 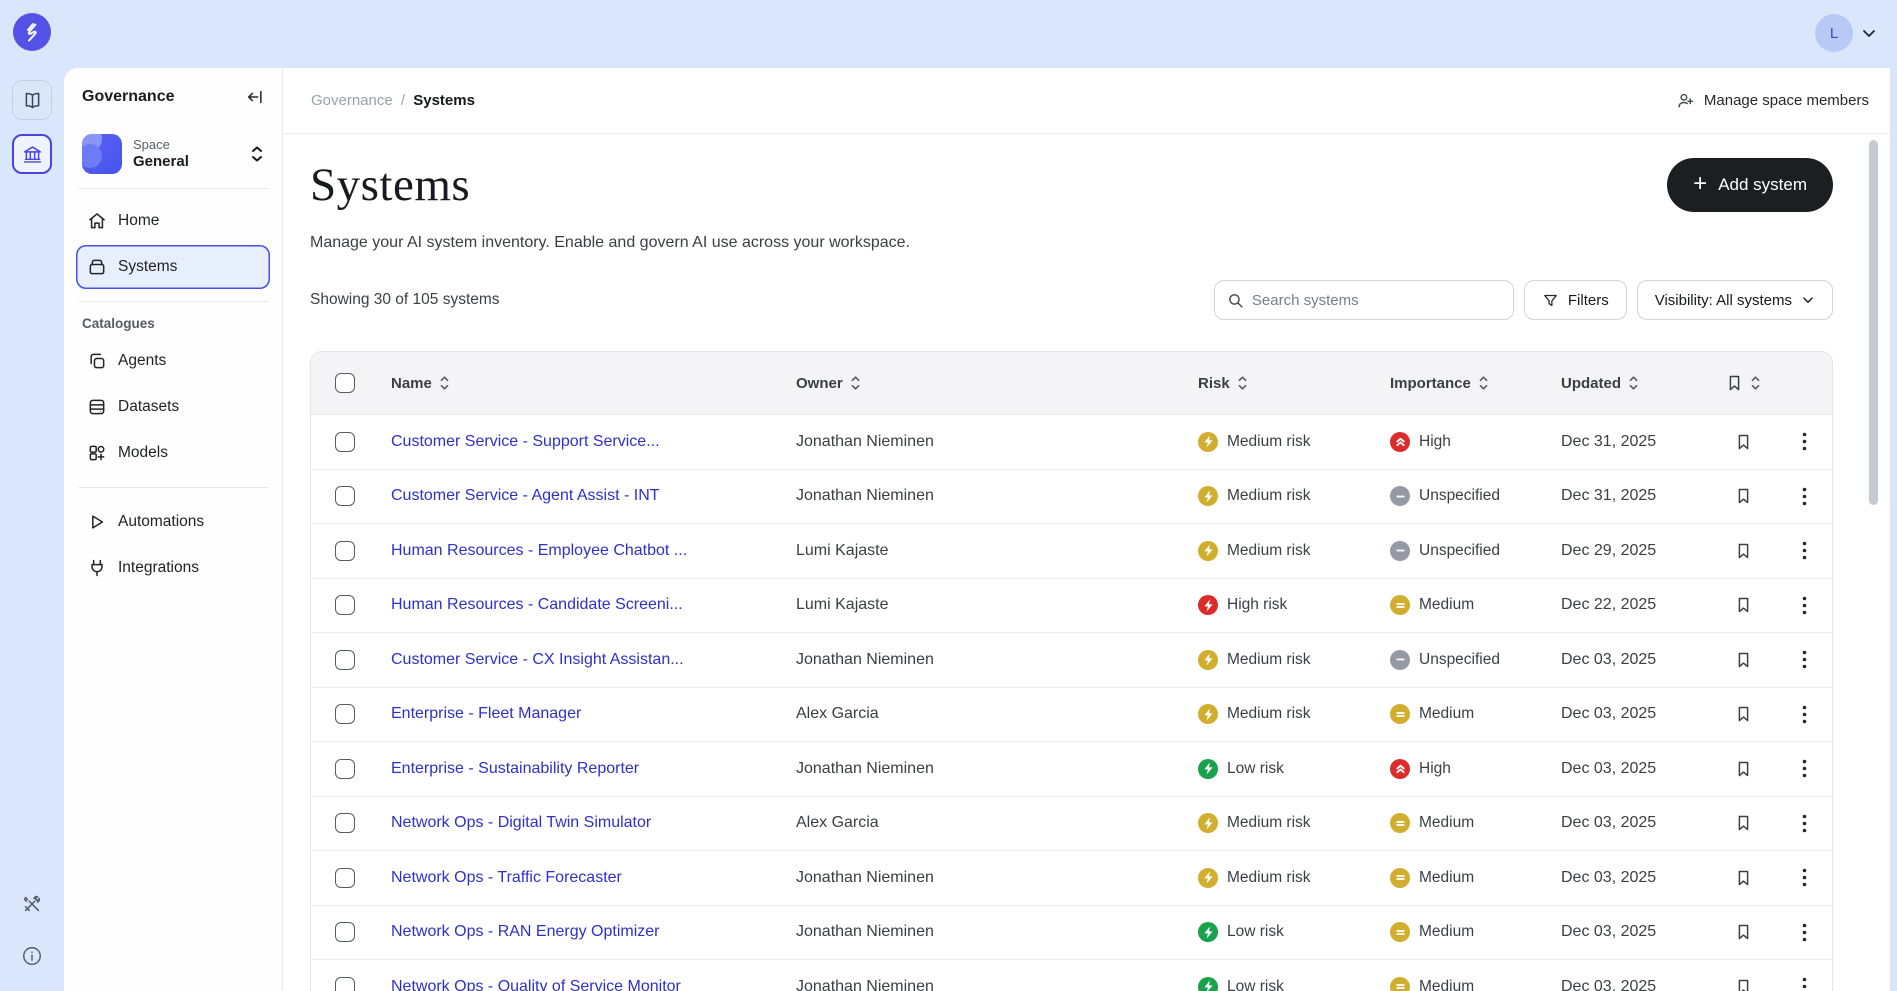 What do you see at coordinates (1834, 33) in the screenshot?
I see `user-avatar: L` at bounding box center [1834, 33].